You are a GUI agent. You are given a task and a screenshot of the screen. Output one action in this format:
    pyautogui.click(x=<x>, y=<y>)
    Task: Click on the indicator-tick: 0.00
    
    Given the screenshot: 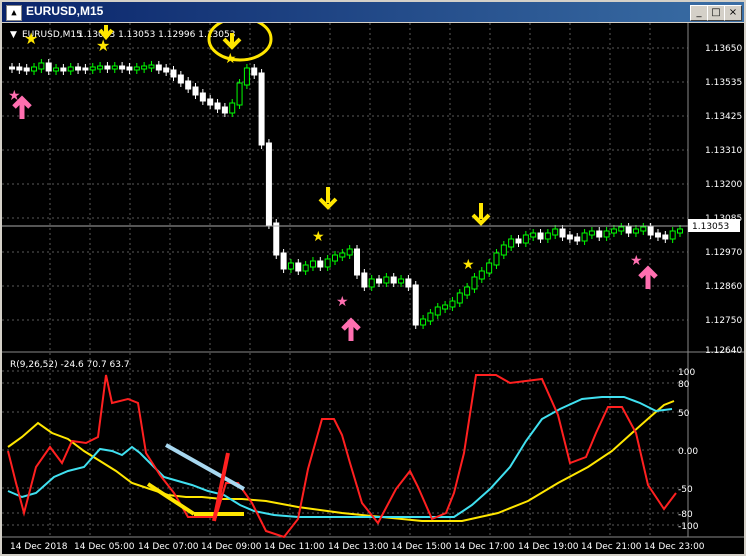 What is the action you would take?
    pyautogui.click(x=688, y=452)
    